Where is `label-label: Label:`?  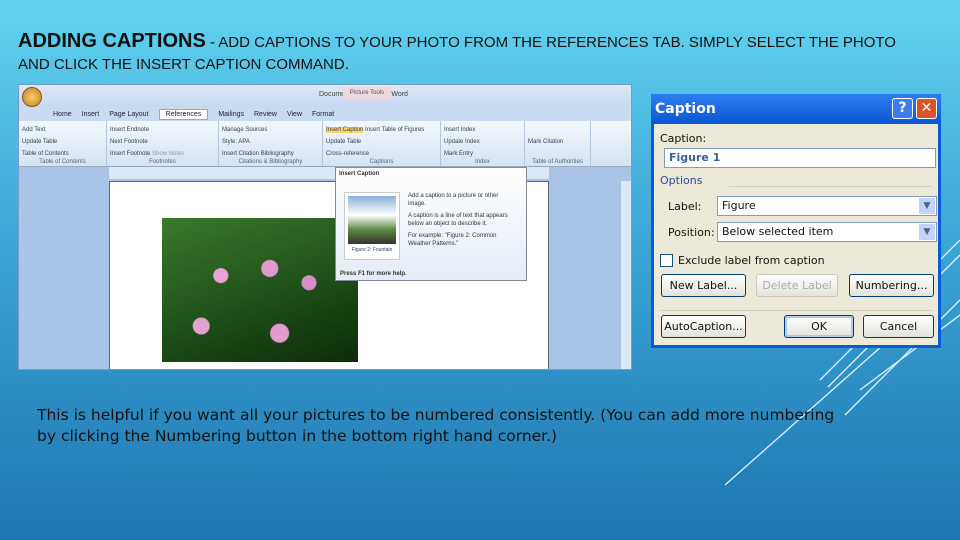
label-label: Label: is located at coordinates (685, 206).